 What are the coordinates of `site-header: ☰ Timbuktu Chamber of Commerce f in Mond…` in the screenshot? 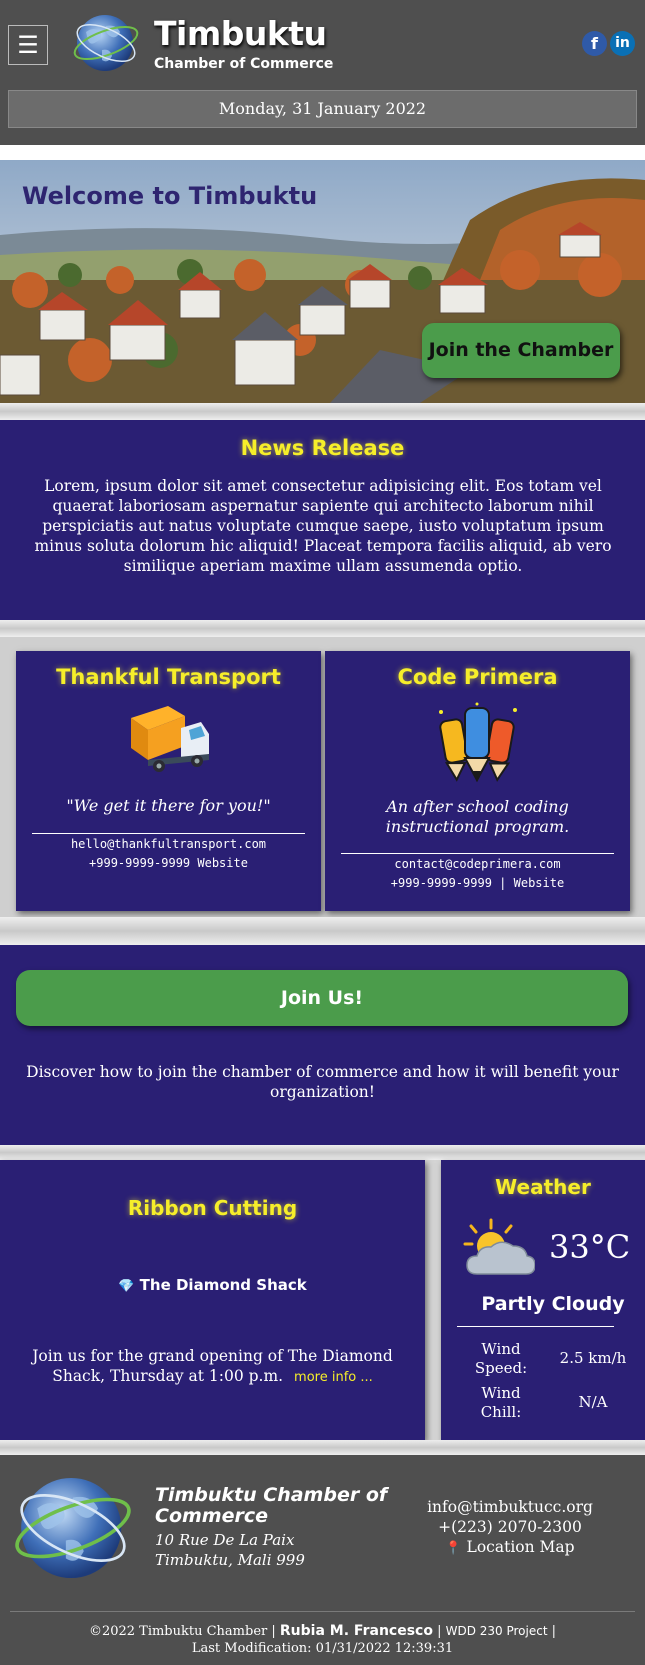 It's located at (322, 72).